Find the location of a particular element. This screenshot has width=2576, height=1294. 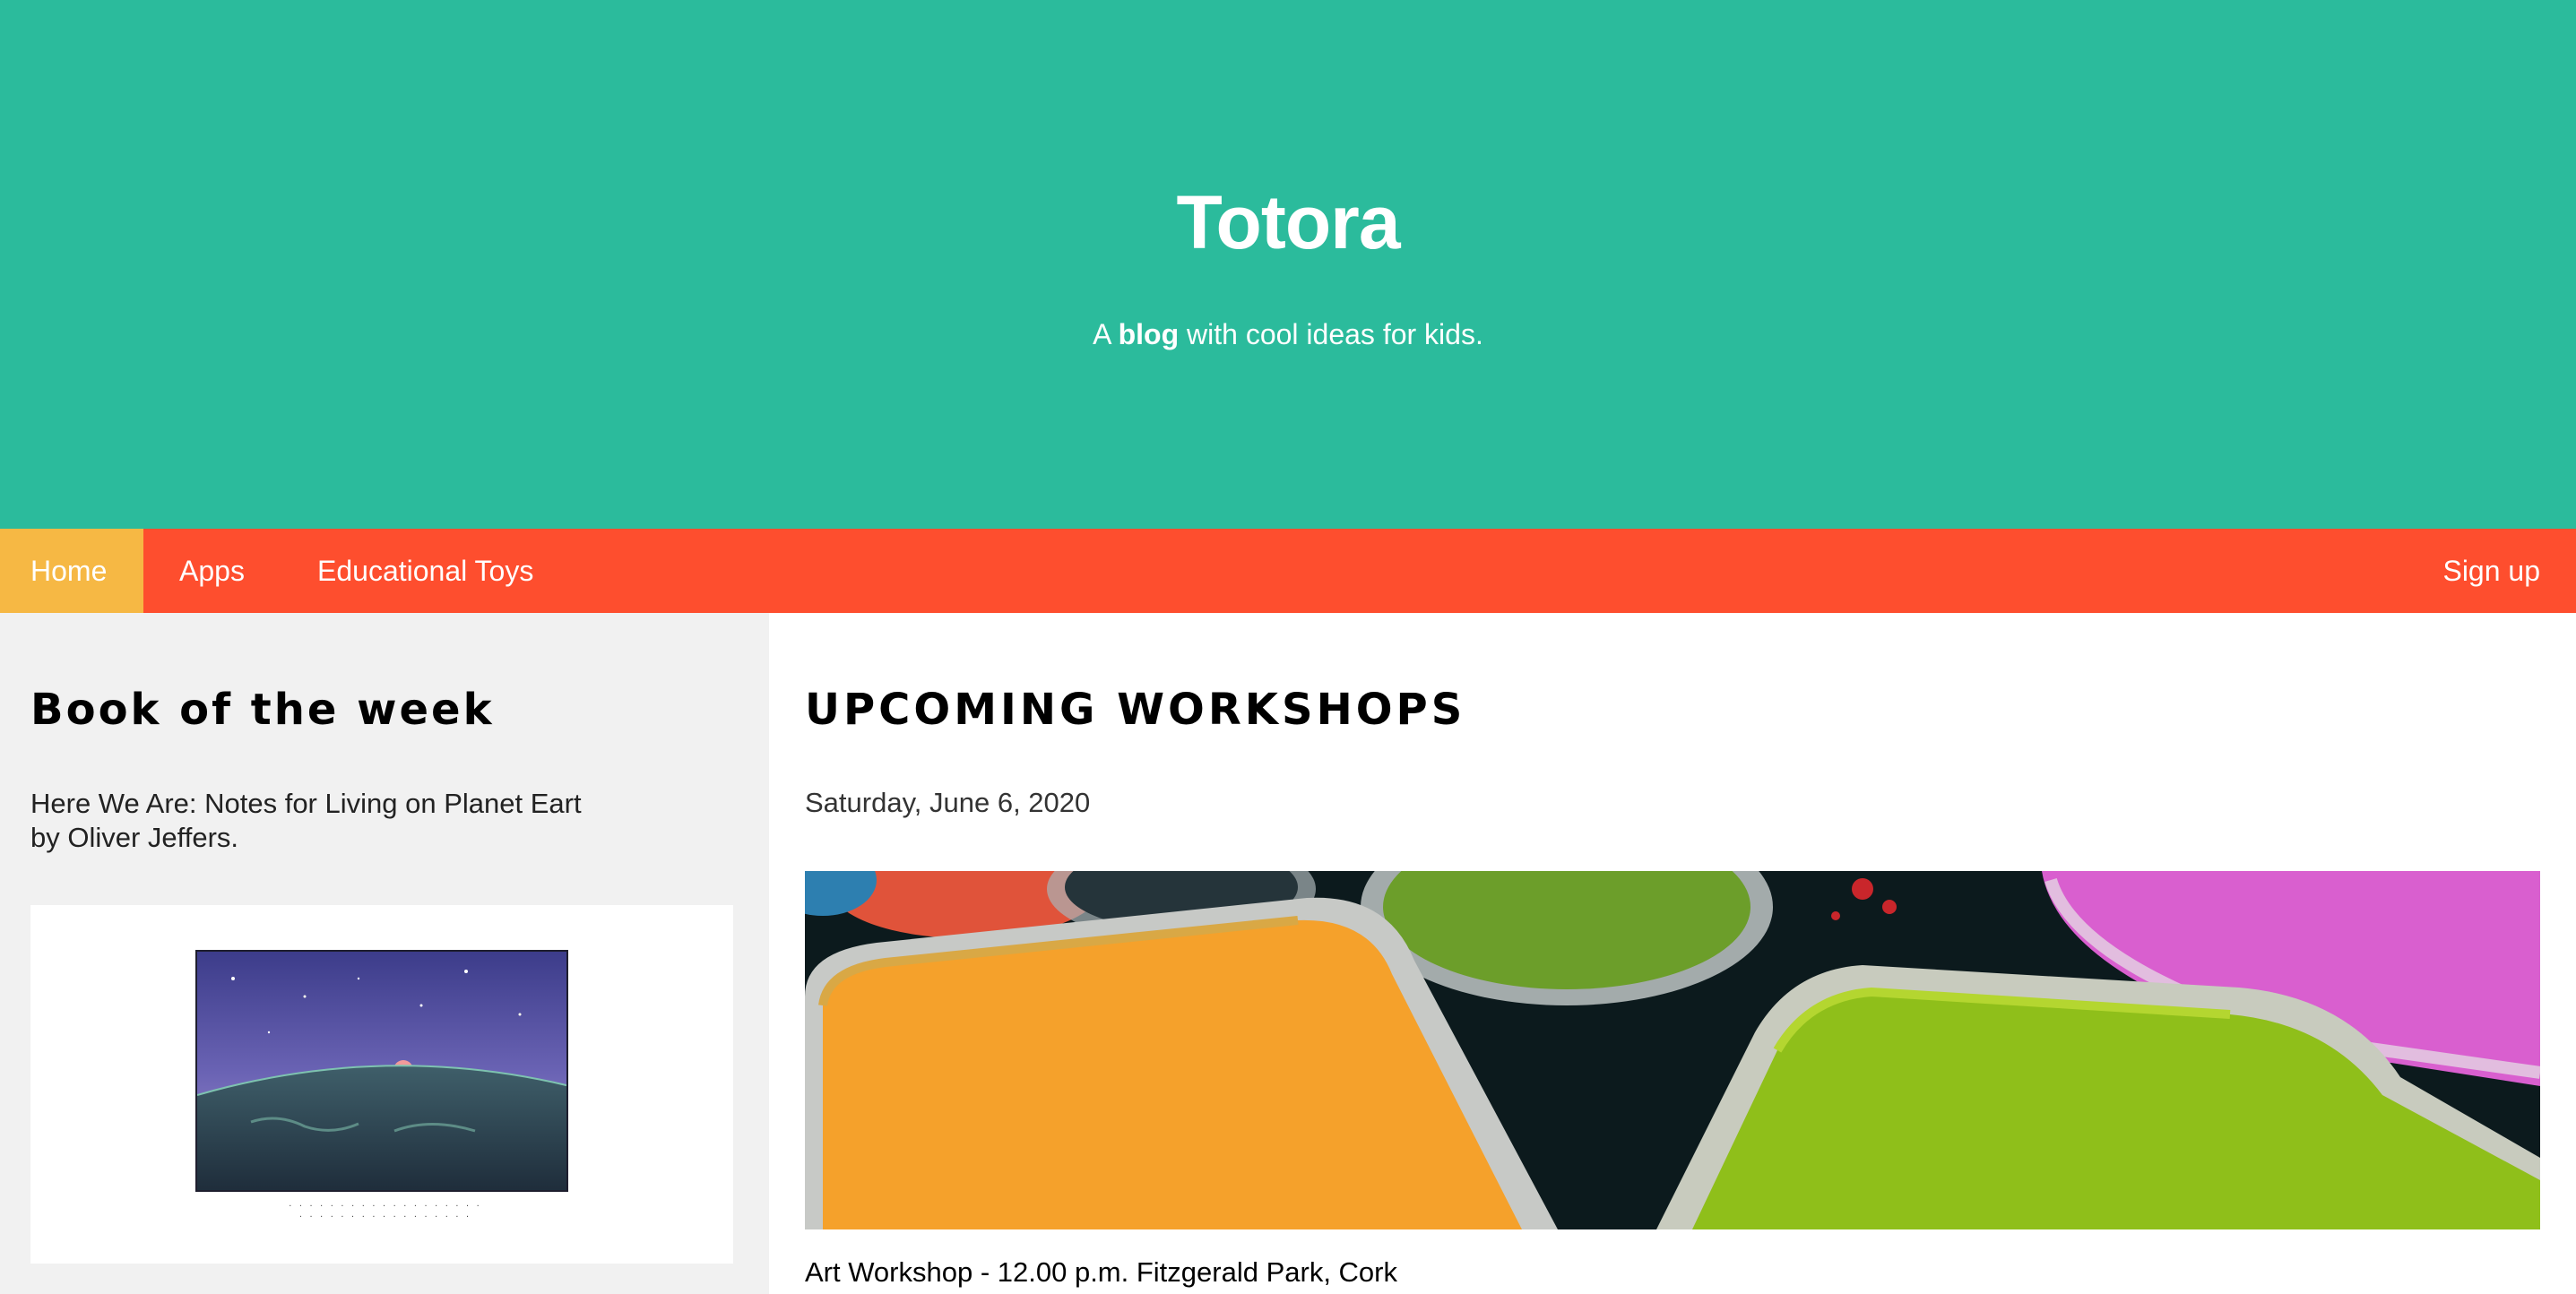

site-tagline: A blog with cool ideas for kids. is located at coordinates (1288, 335).